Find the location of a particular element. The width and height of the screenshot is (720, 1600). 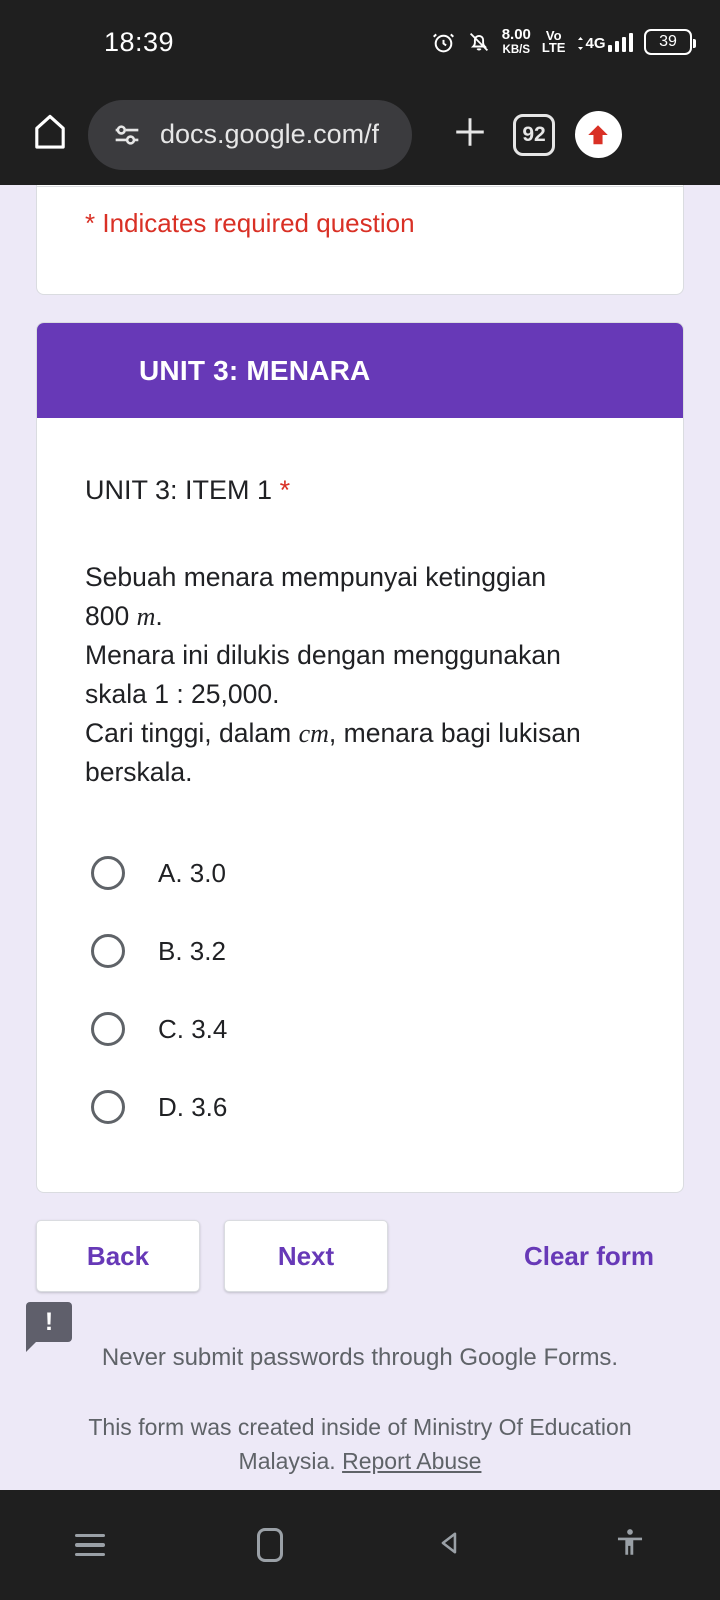

question-line-5: berskala. is located at coordinates (139, 772).